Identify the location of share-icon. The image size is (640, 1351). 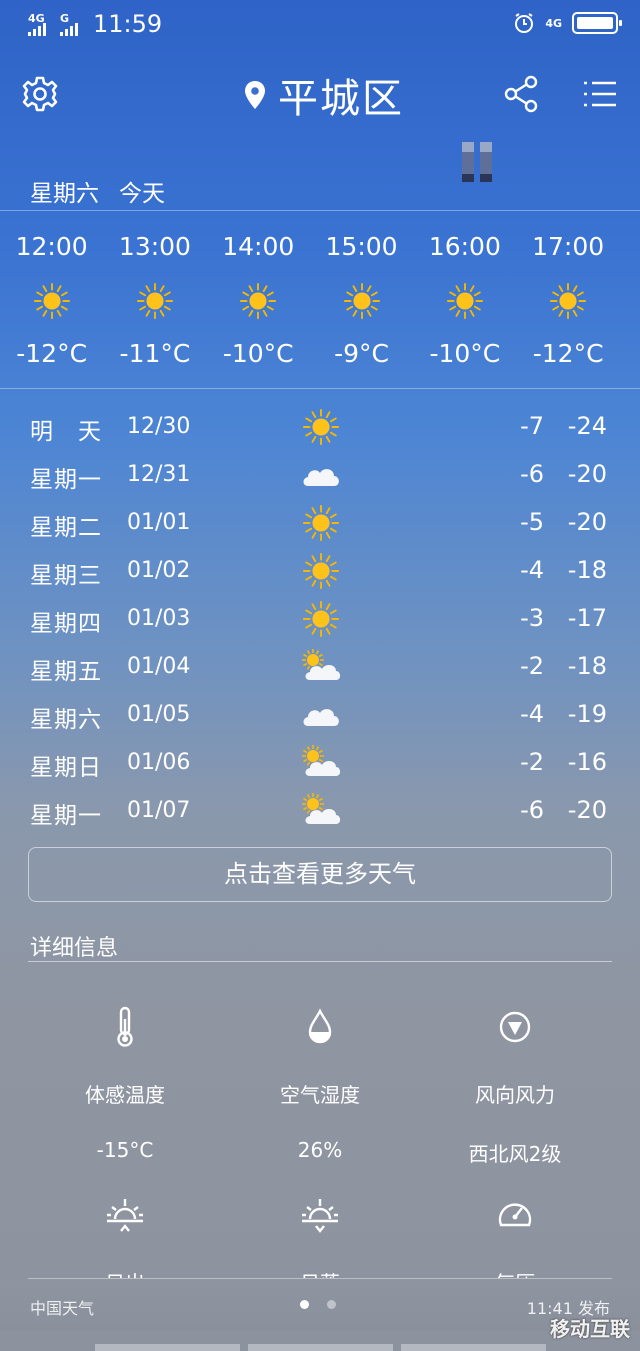
(522, 94).